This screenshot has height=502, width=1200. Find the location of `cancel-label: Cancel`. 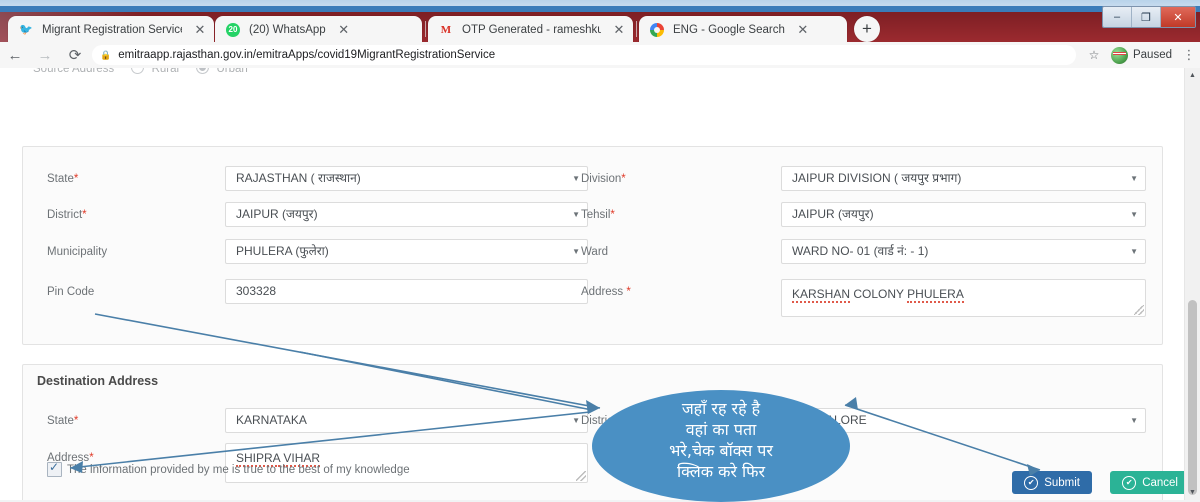

cancel-label: Cancel is located at coordinates (1160, 482).